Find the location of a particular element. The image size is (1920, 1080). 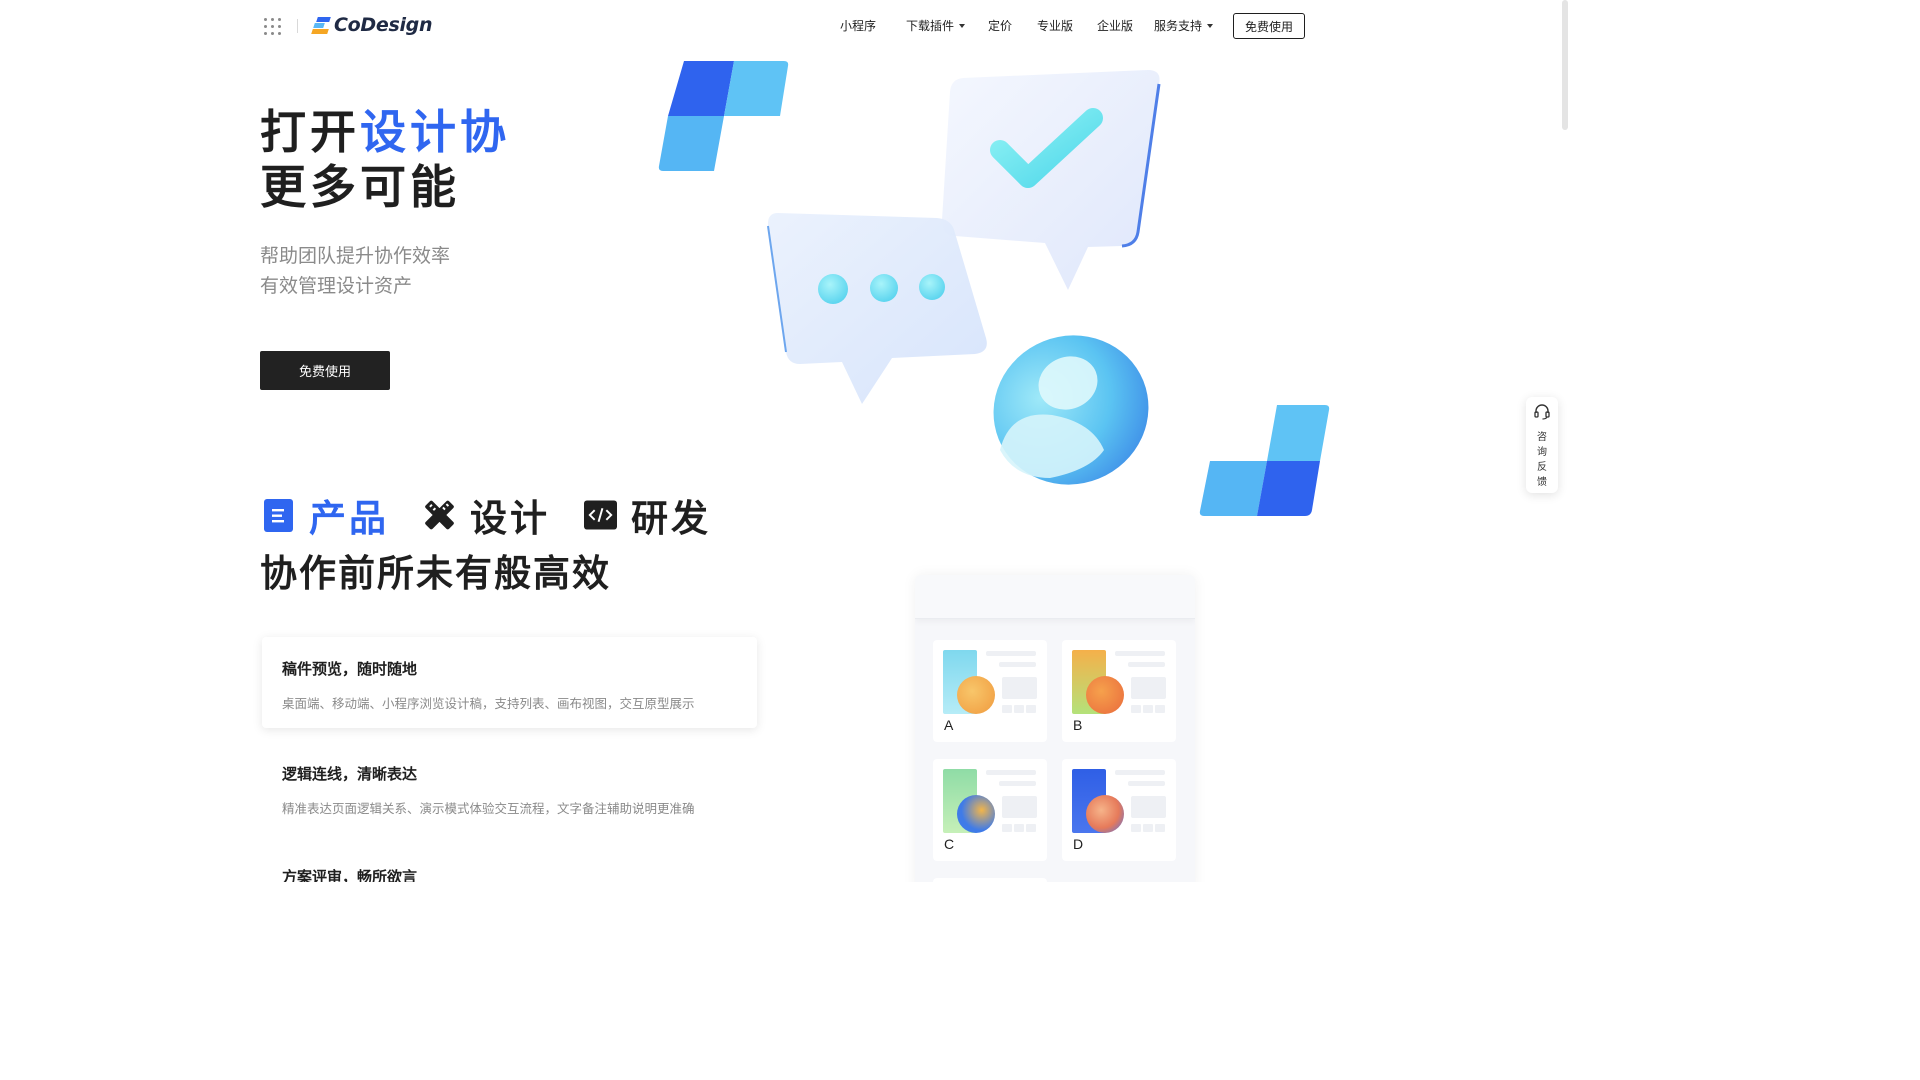

feature-item-review: 方案评审，畅所欲言 is located at coordinates (509, 874).